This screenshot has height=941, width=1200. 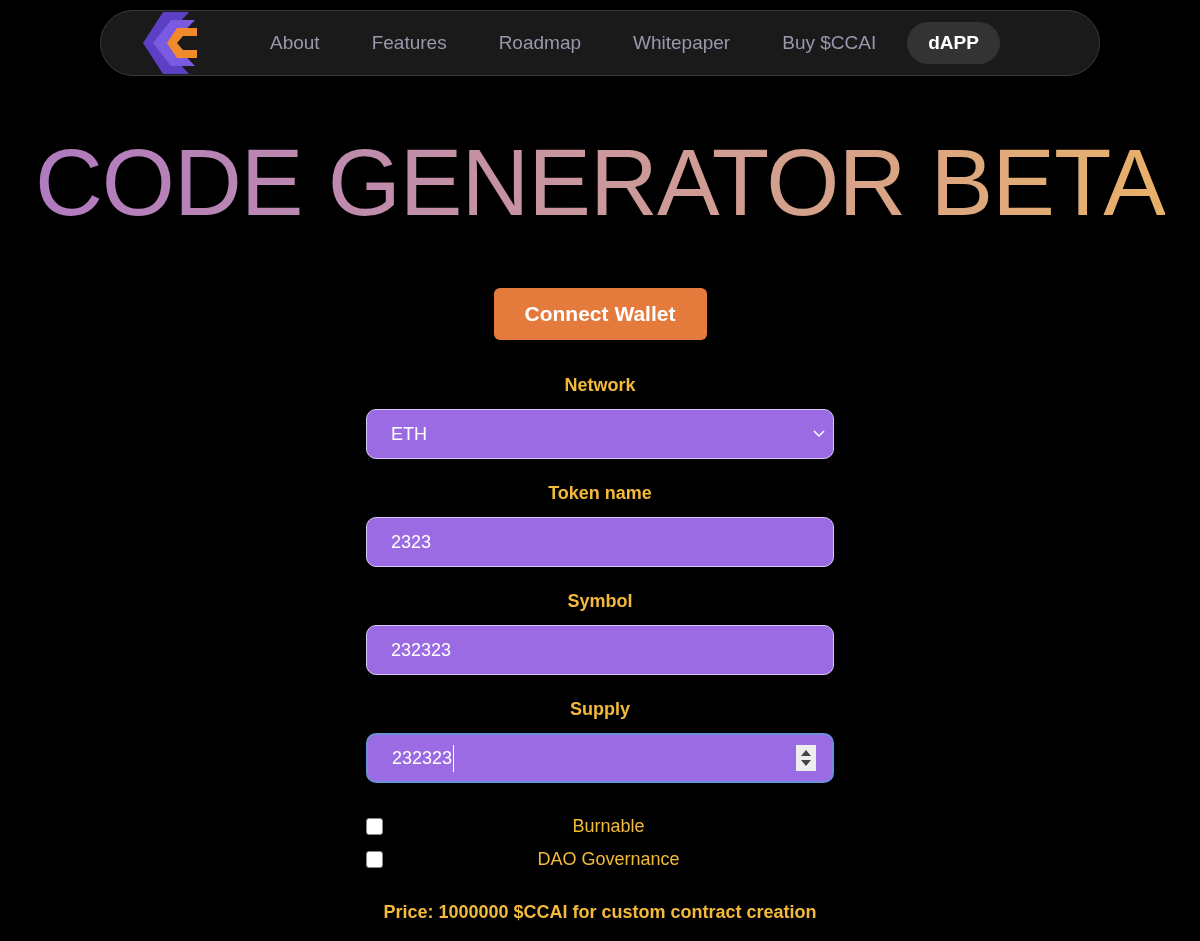 I want to click on checkbox-label: Burnable, so click(x=608, y=826).